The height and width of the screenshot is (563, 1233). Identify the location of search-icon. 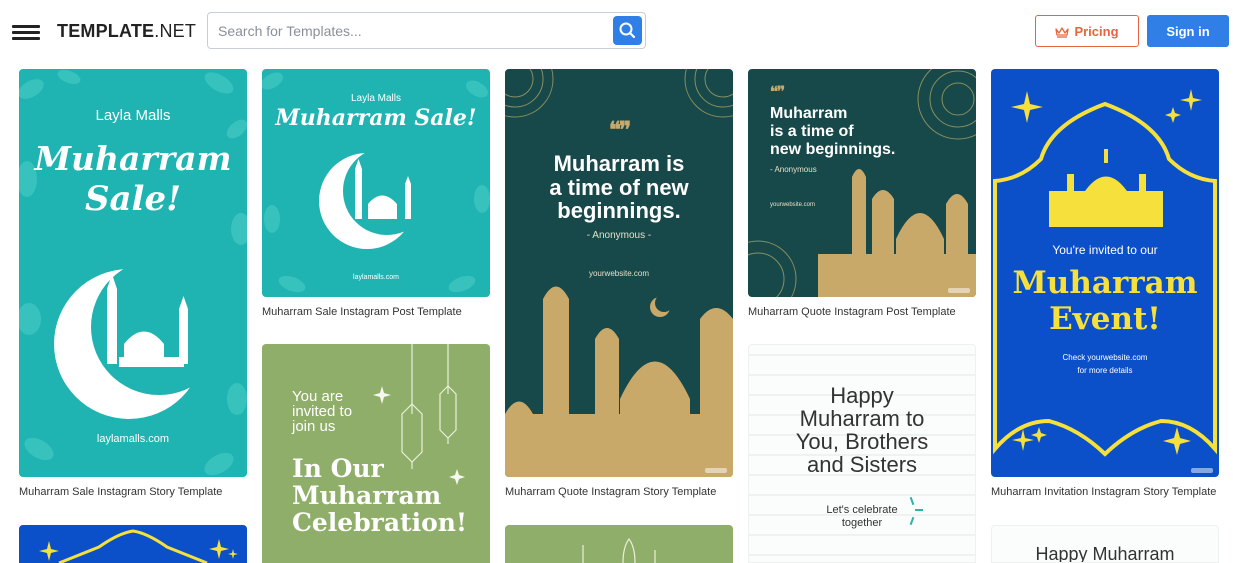
(627, 30).